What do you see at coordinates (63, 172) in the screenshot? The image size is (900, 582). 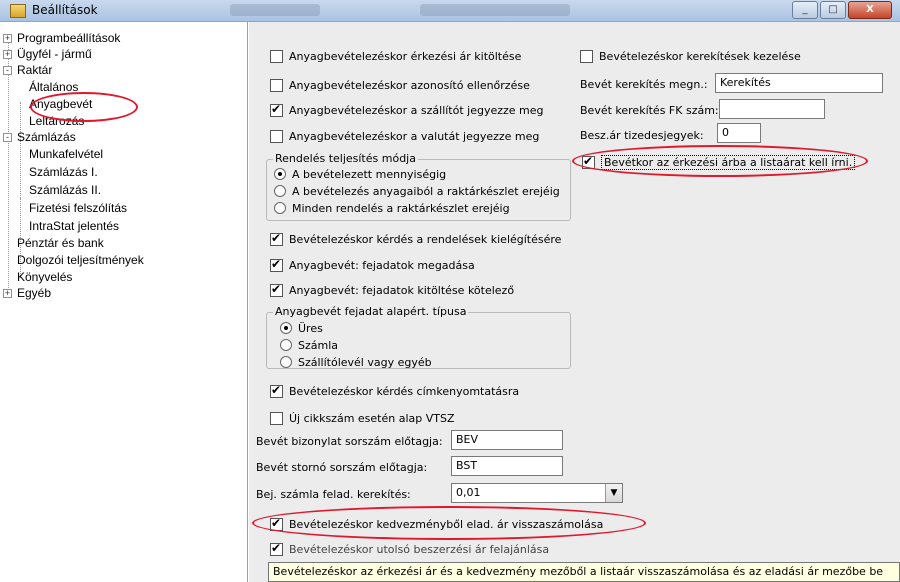 I see `tree-item-szamlazas-1: Számlázás I.` at bounding box center [63, 172].